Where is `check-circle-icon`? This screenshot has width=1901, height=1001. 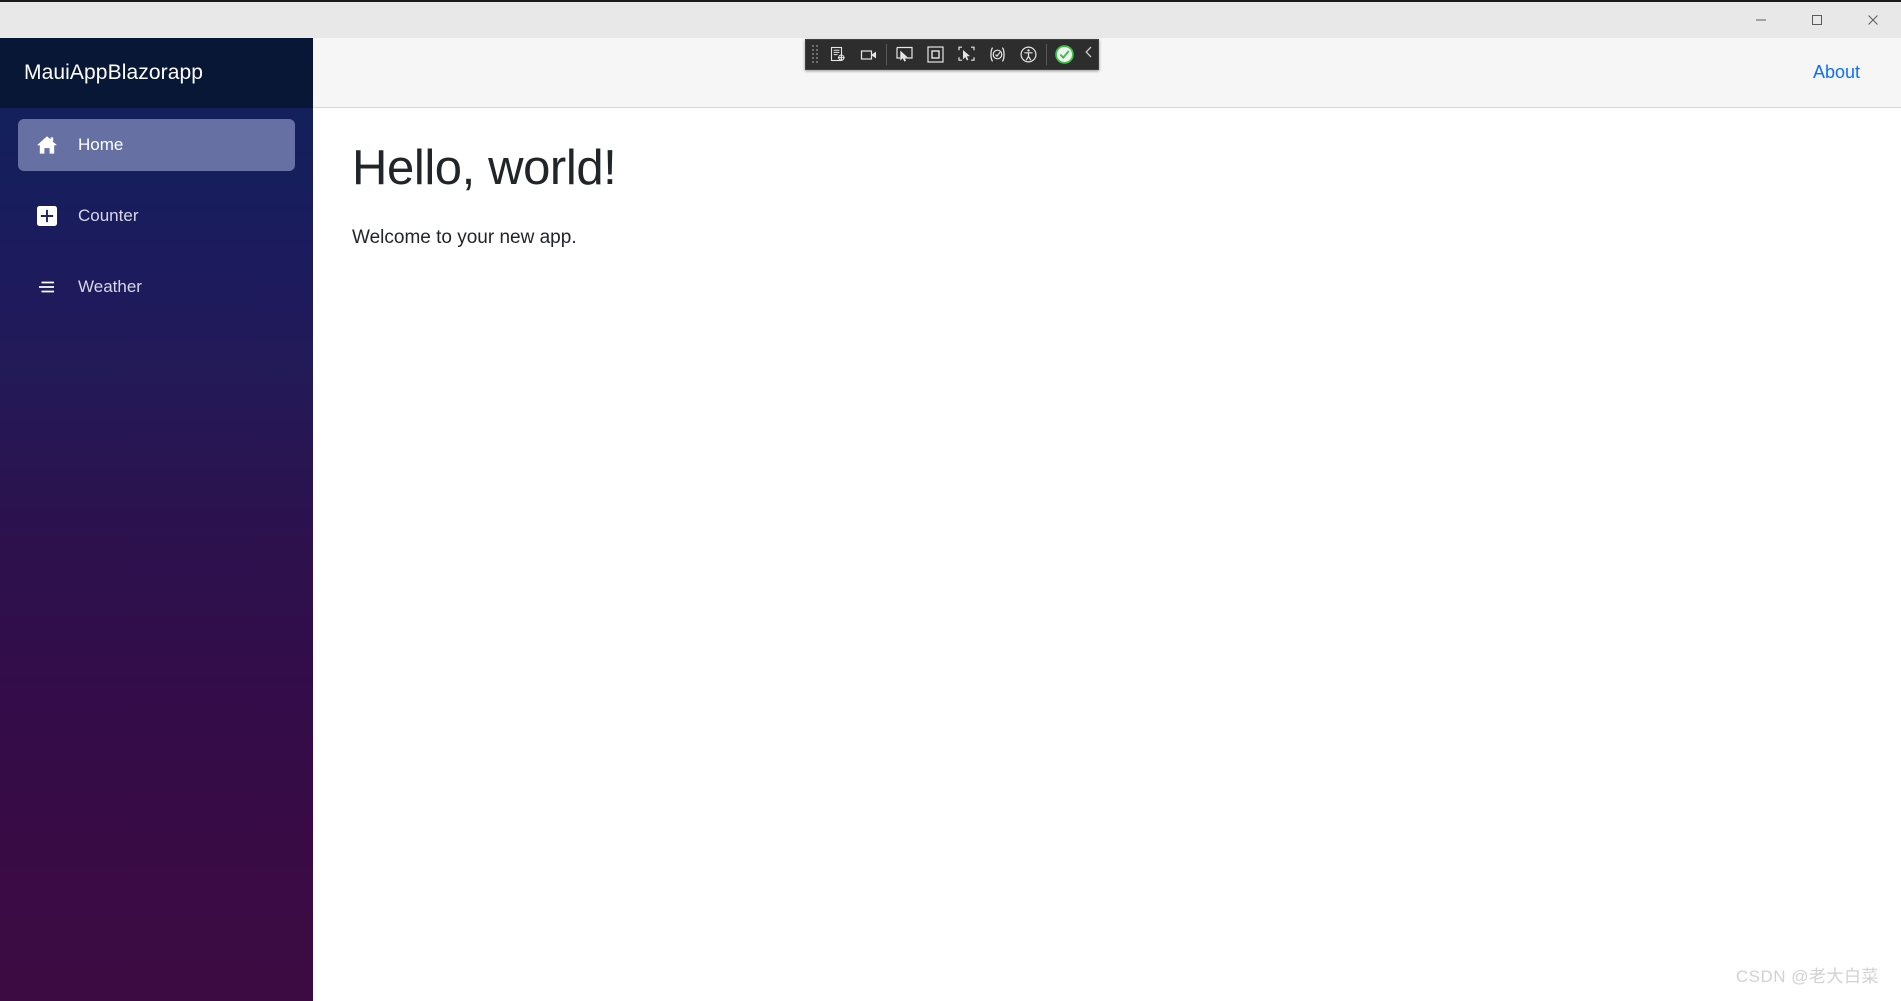
check-circle-icon is located at coordinates (1064, 54).